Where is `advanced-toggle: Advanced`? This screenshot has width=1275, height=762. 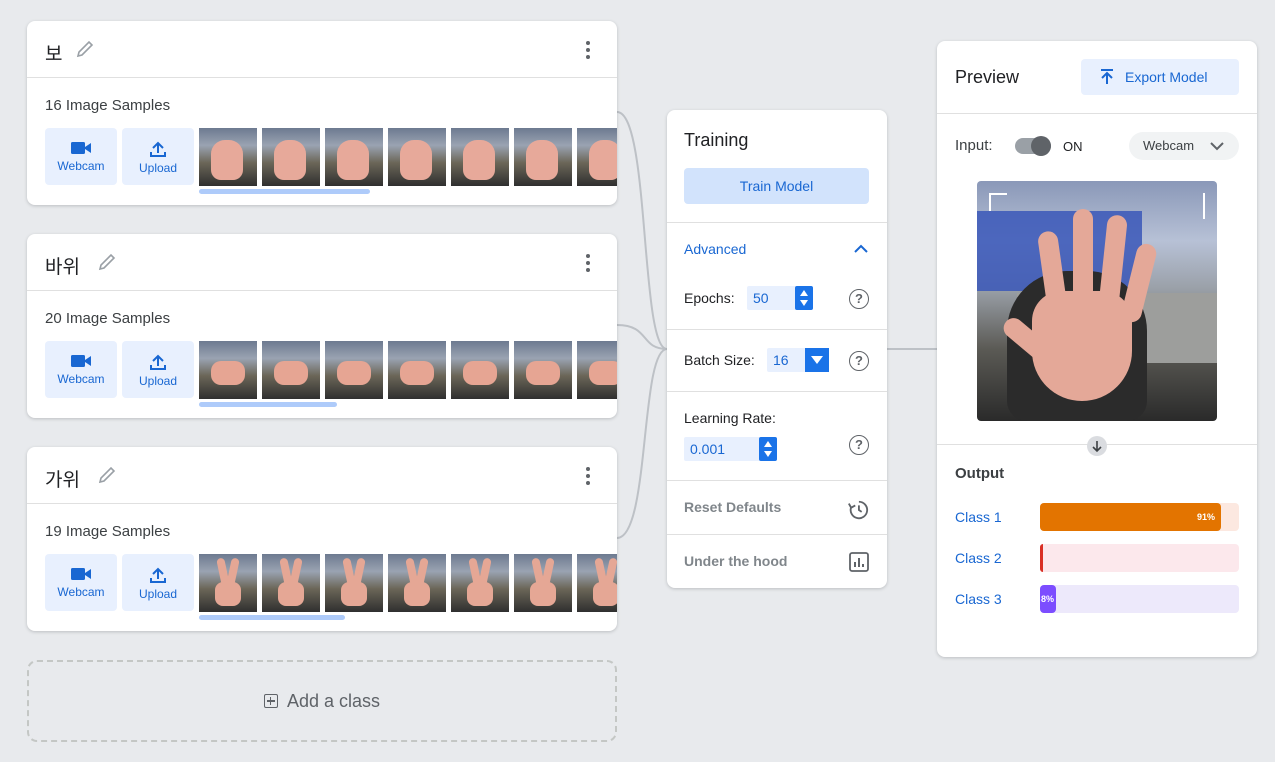
advanced-toggle: Advanced is located at coordinates (715, 249).